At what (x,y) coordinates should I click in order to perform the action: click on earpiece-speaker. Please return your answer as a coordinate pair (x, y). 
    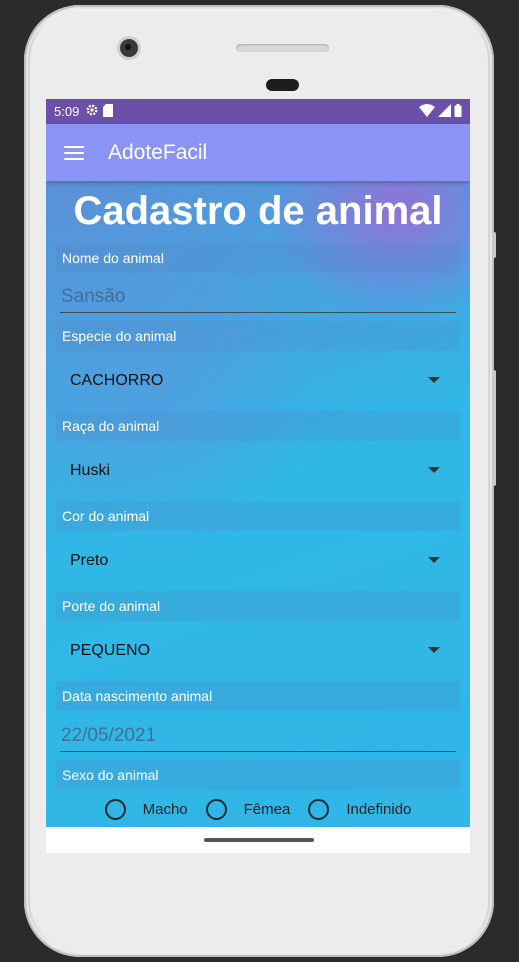
    Looking at the image, I should click on (282, 48).